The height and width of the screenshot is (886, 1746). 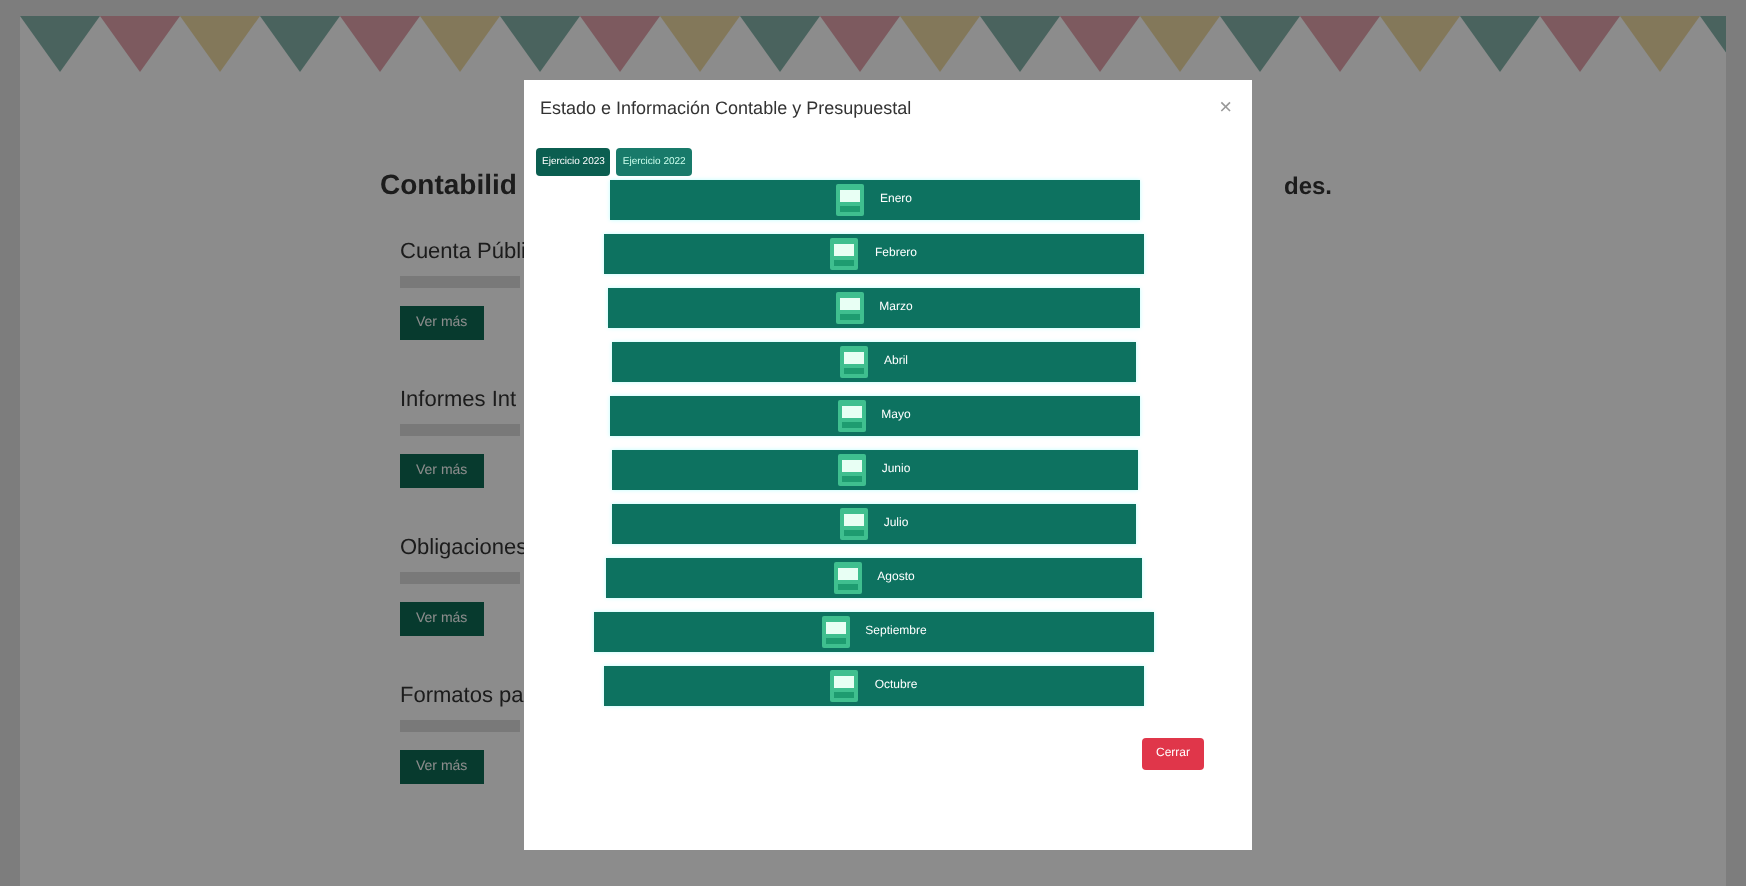 I want to click on side-heading: des., so click(x=1308, y=186).